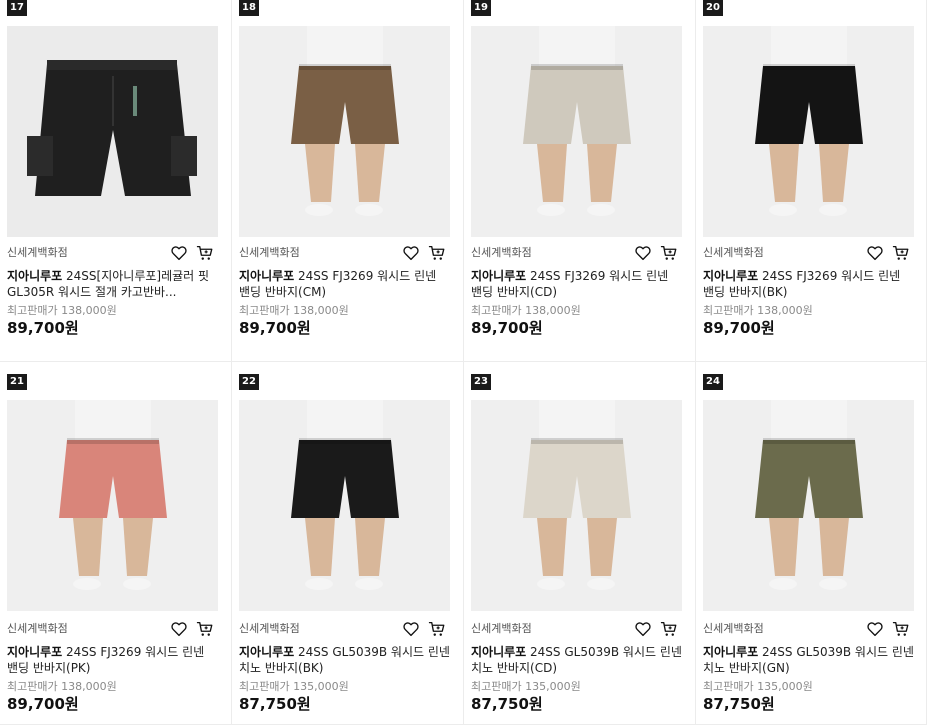 This screenshot has width=927, height=725. I want to click on rank-badge: 18, so click(249, 8).